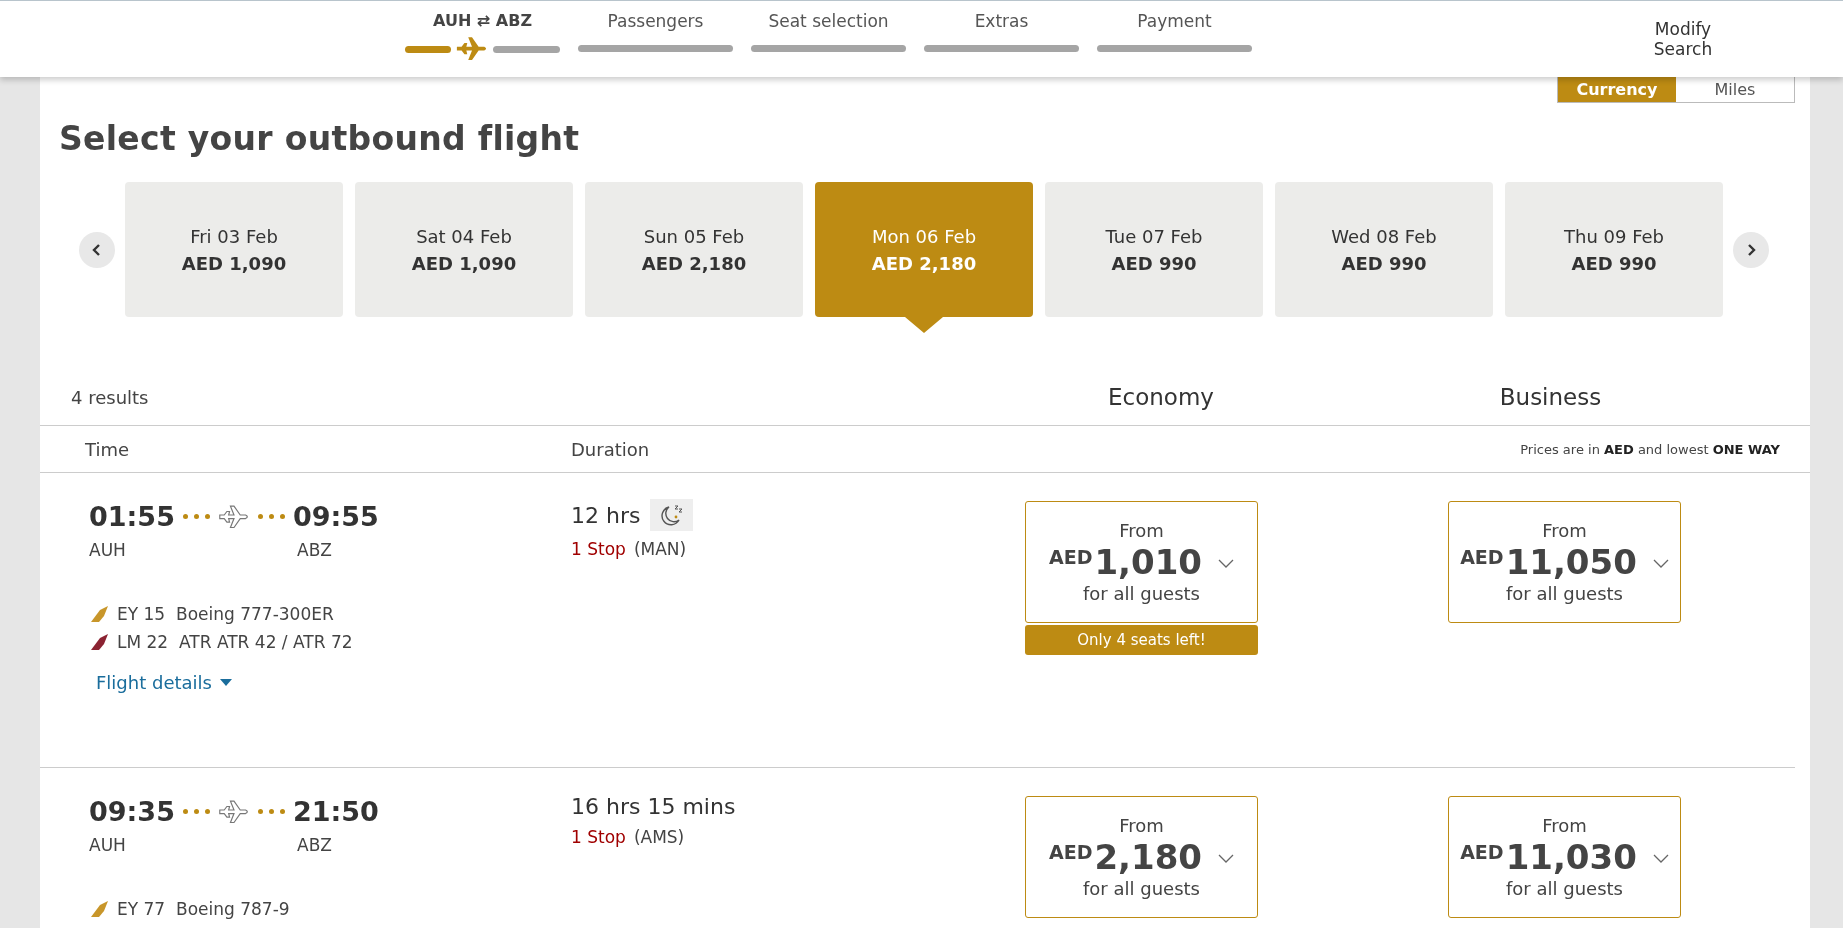 The width and height of the screenshot is (1843, 928). I want to click on stopover-airport: (MAN), so click(660, 549).